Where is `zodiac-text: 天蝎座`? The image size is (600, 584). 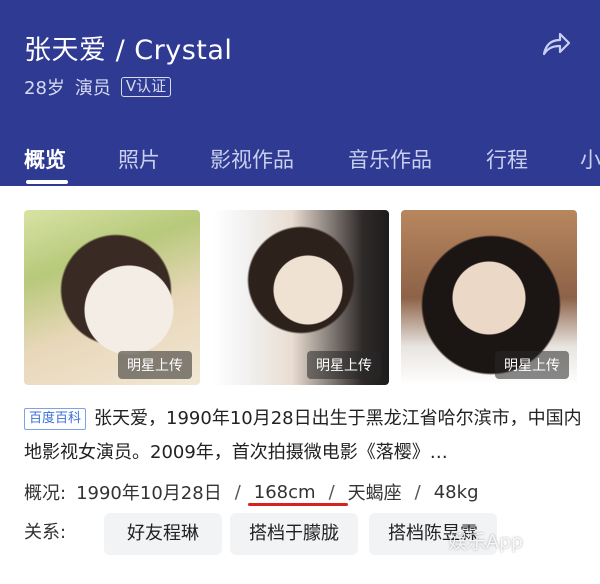 zodiac-text: 天蝎座 is located at coordinates (374, 493).